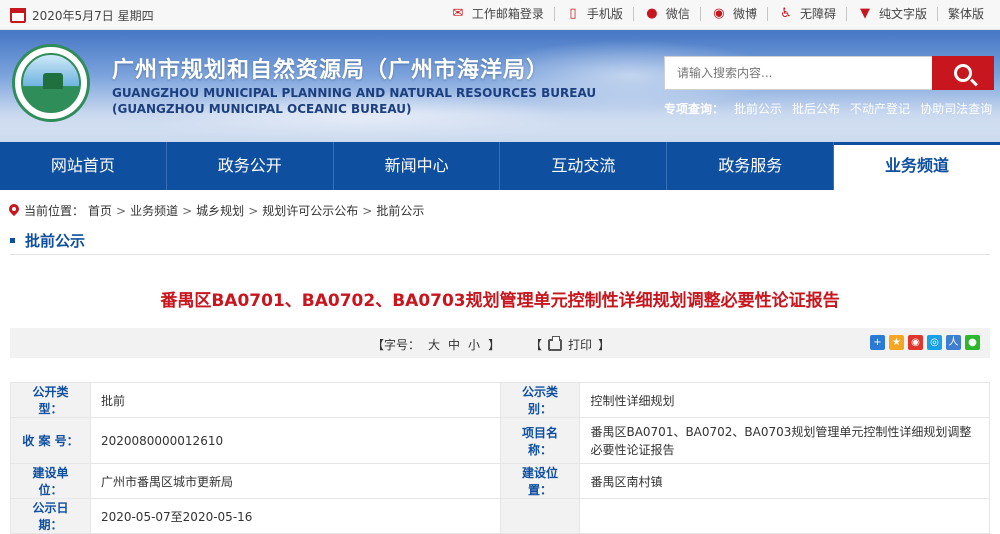 The width and height of the screenshot is (1000, 534). Describe the element at coordinates (100, 210) in the screenshot. I see `breadcrumb-home: 首页` at that location.